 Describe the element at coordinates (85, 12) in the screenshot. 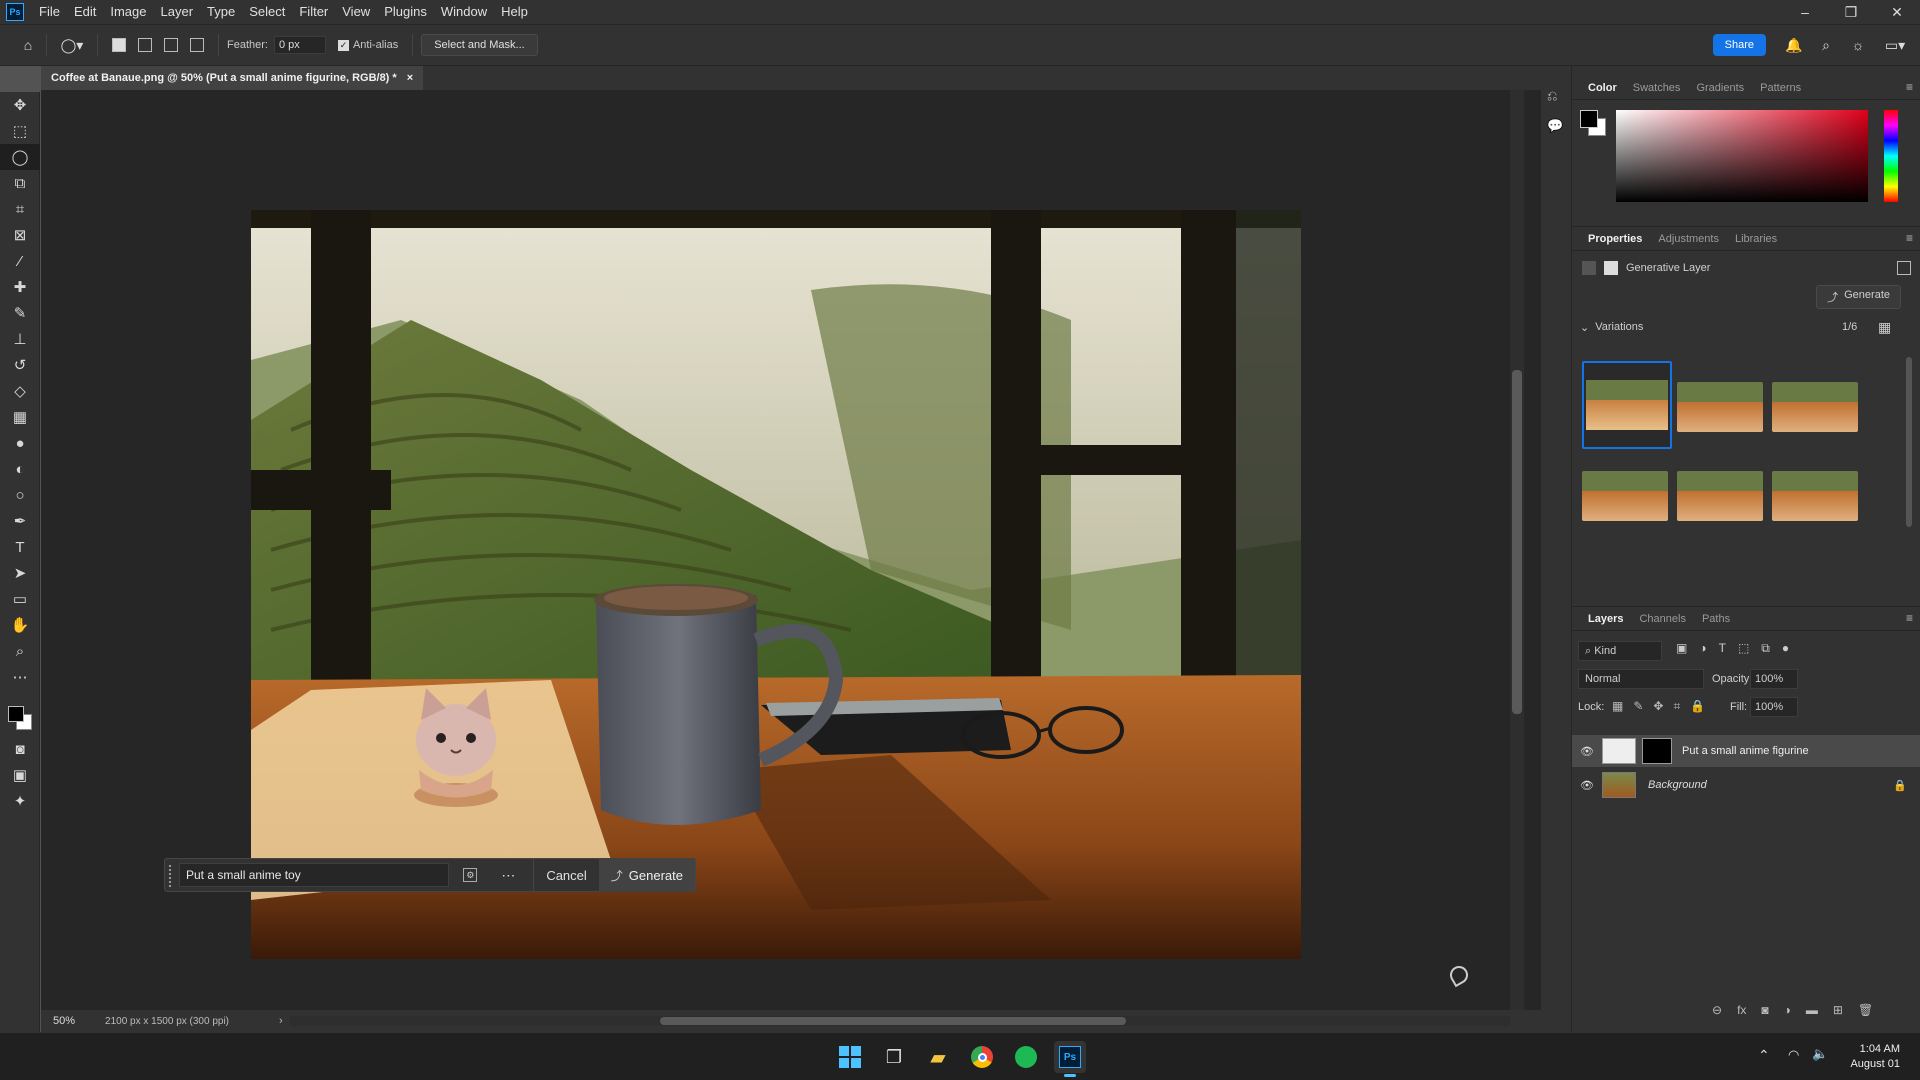

I see `menu-edit: Edit` at that location.